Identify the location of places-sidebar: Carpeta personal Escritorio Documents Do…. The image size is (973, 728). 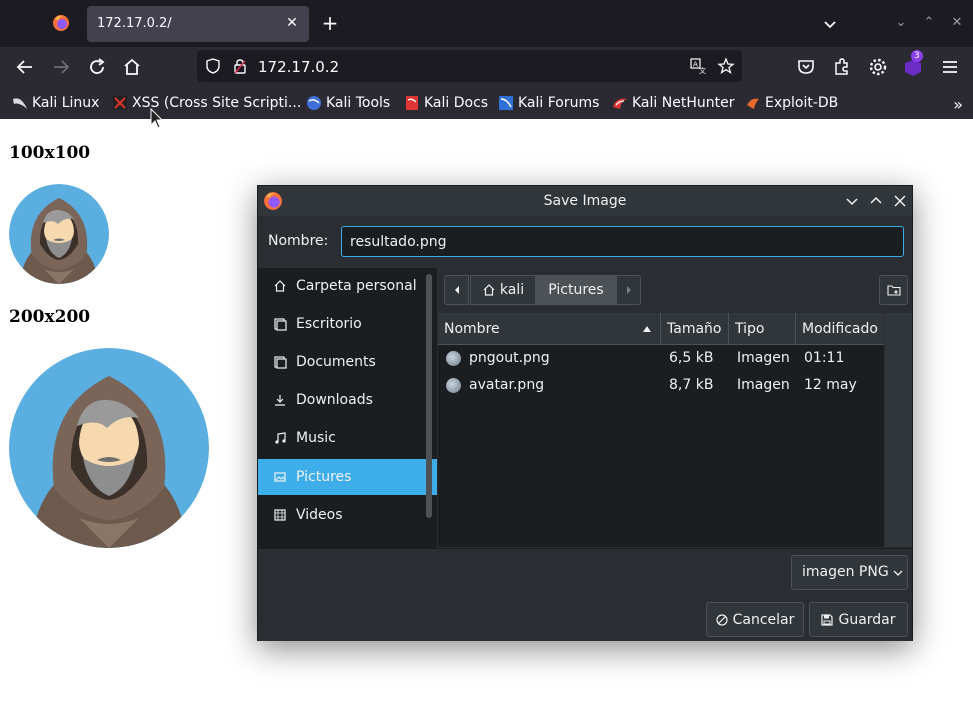
(347, 408).